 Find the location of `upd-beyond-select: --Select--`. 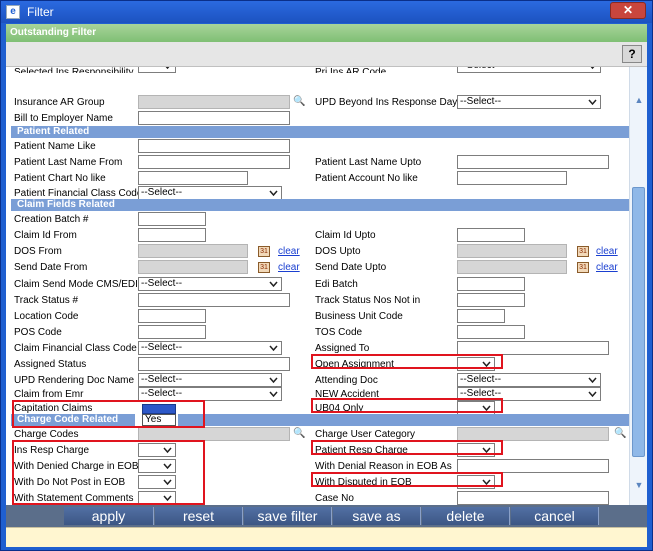

upd-beyond-select: --Select-- is located at coordinates (529, 102).